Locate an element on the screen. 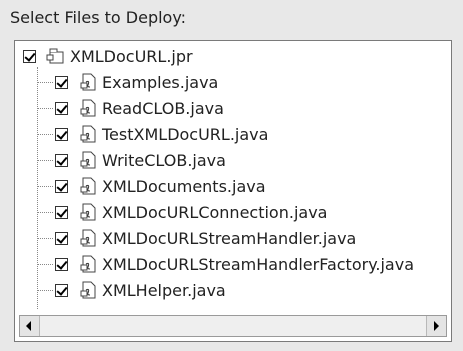 The width and height of the screenshot is (463, 351). panel-heading: Select Files to Deploy: is located at coordinates (98, 17).